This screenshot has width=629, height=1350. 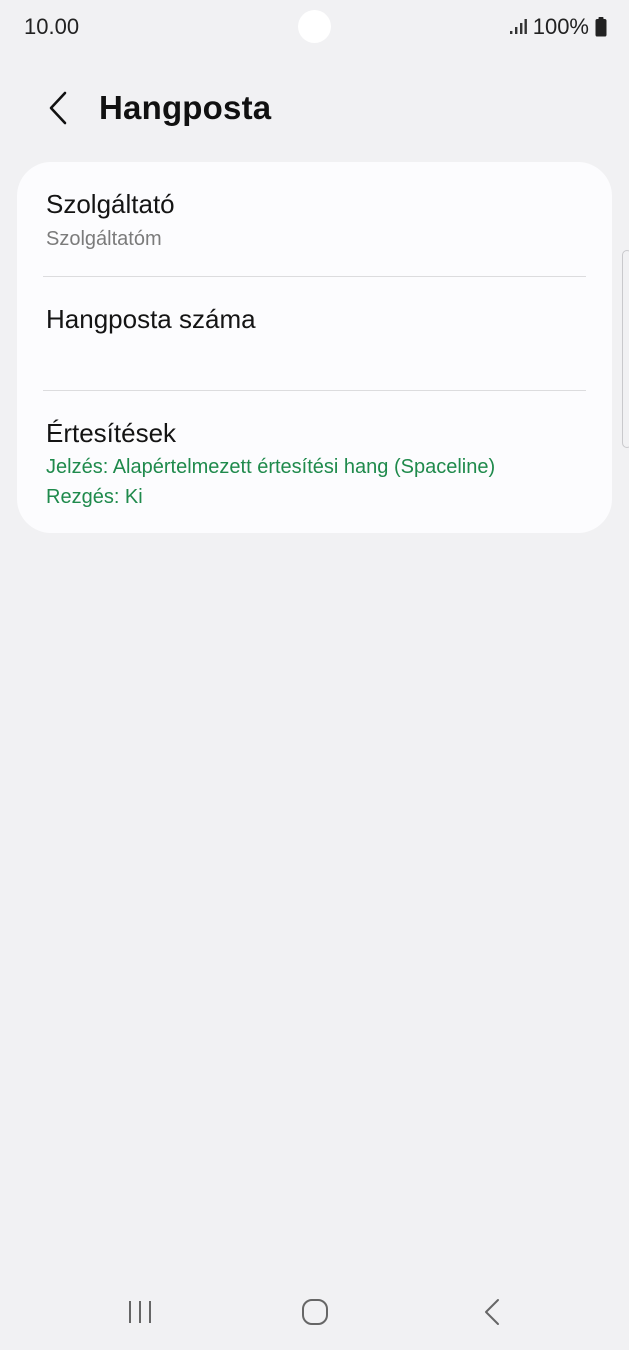 I want to click on home-button, so click(x=315, y=1314).